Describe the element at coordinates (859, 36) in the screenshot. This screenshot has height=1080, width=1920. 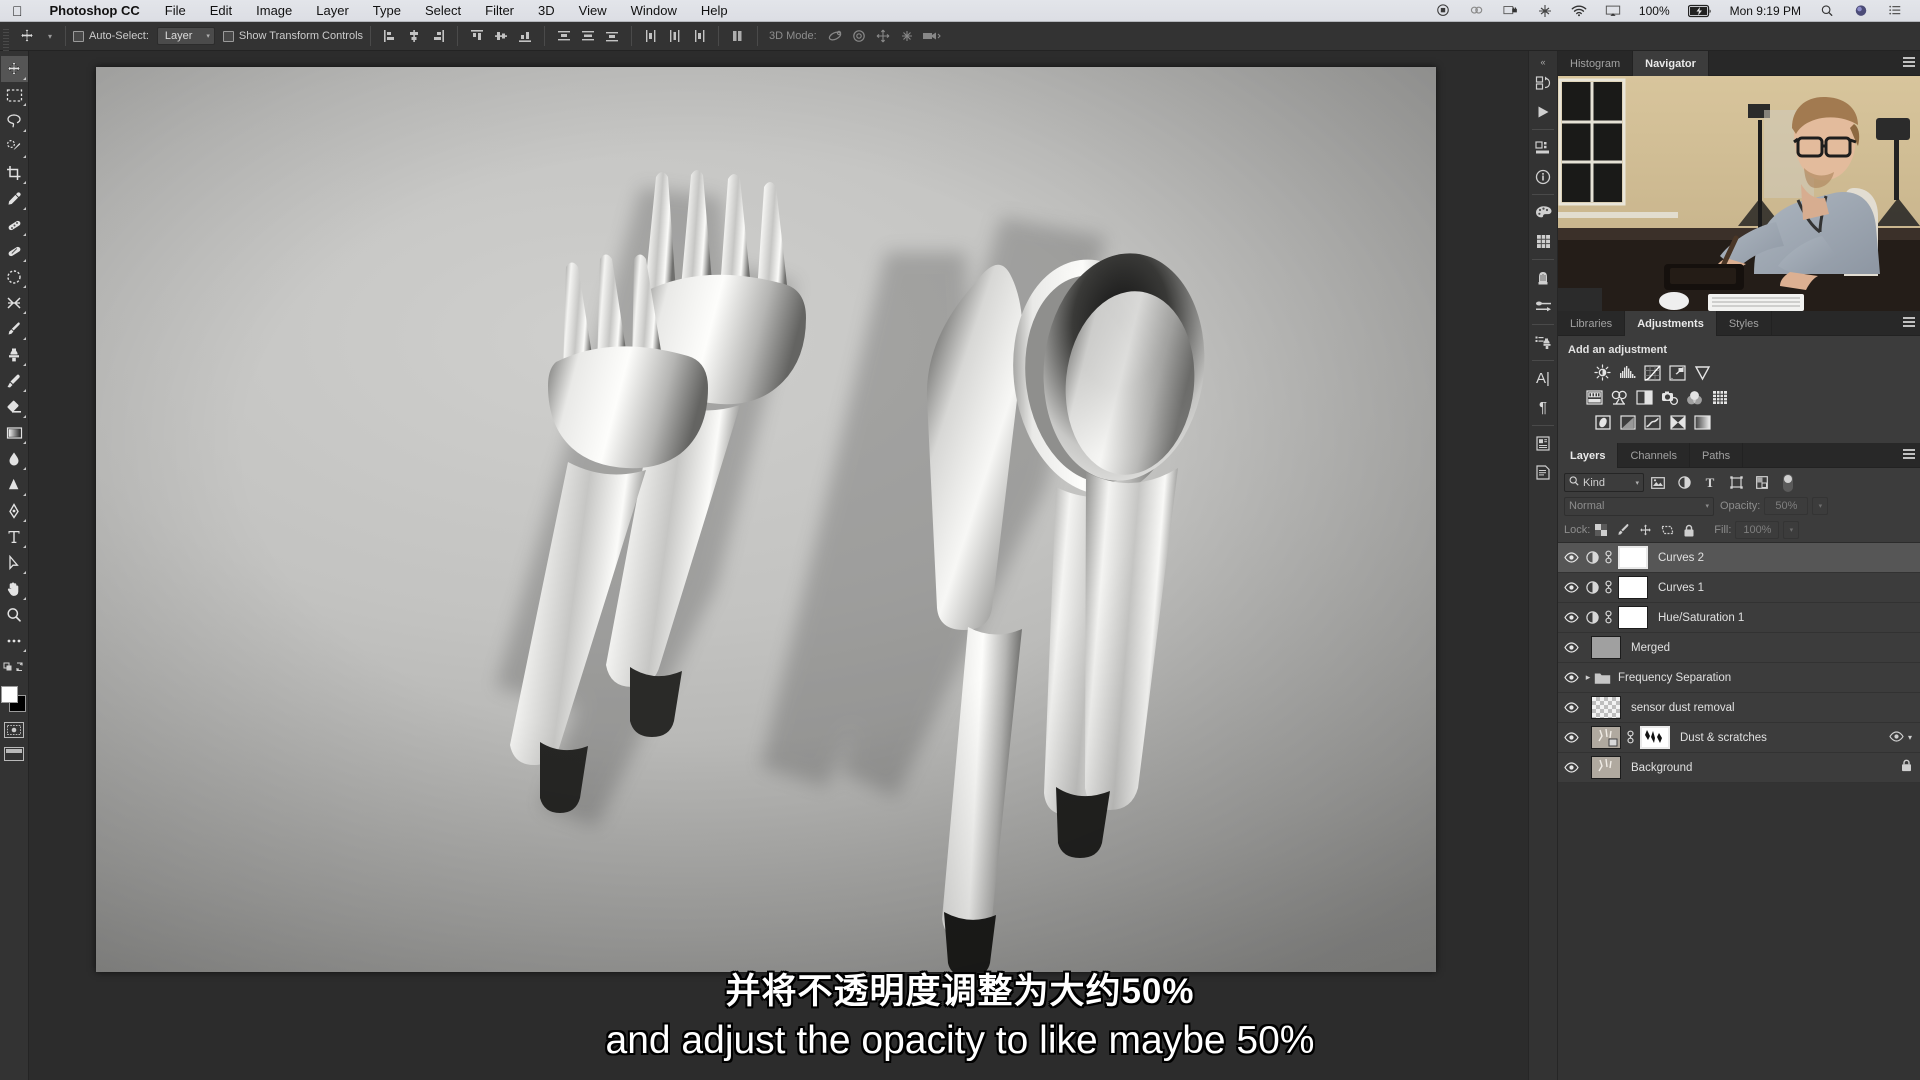
I see `roll-3d-icon` at that location.